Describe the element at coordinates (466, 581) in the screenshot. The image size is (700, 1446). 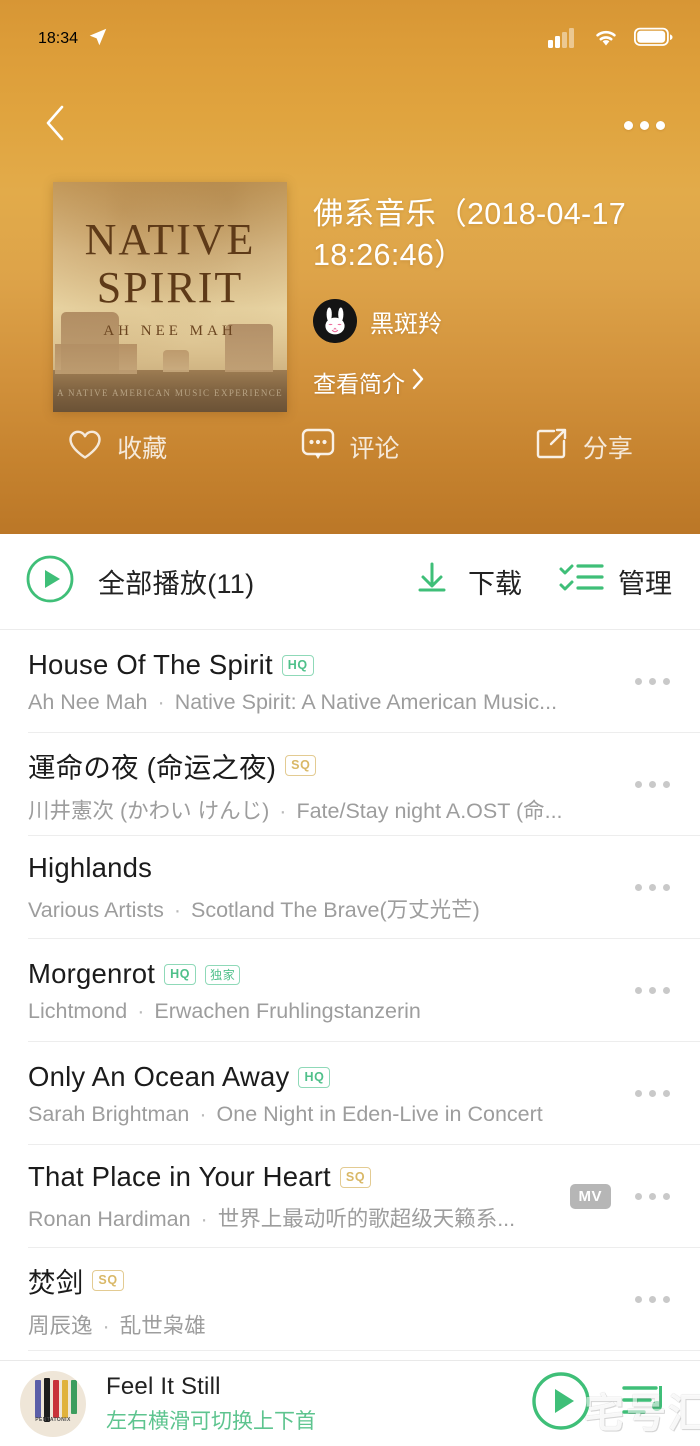
I see `download-button: 下载` at that location.